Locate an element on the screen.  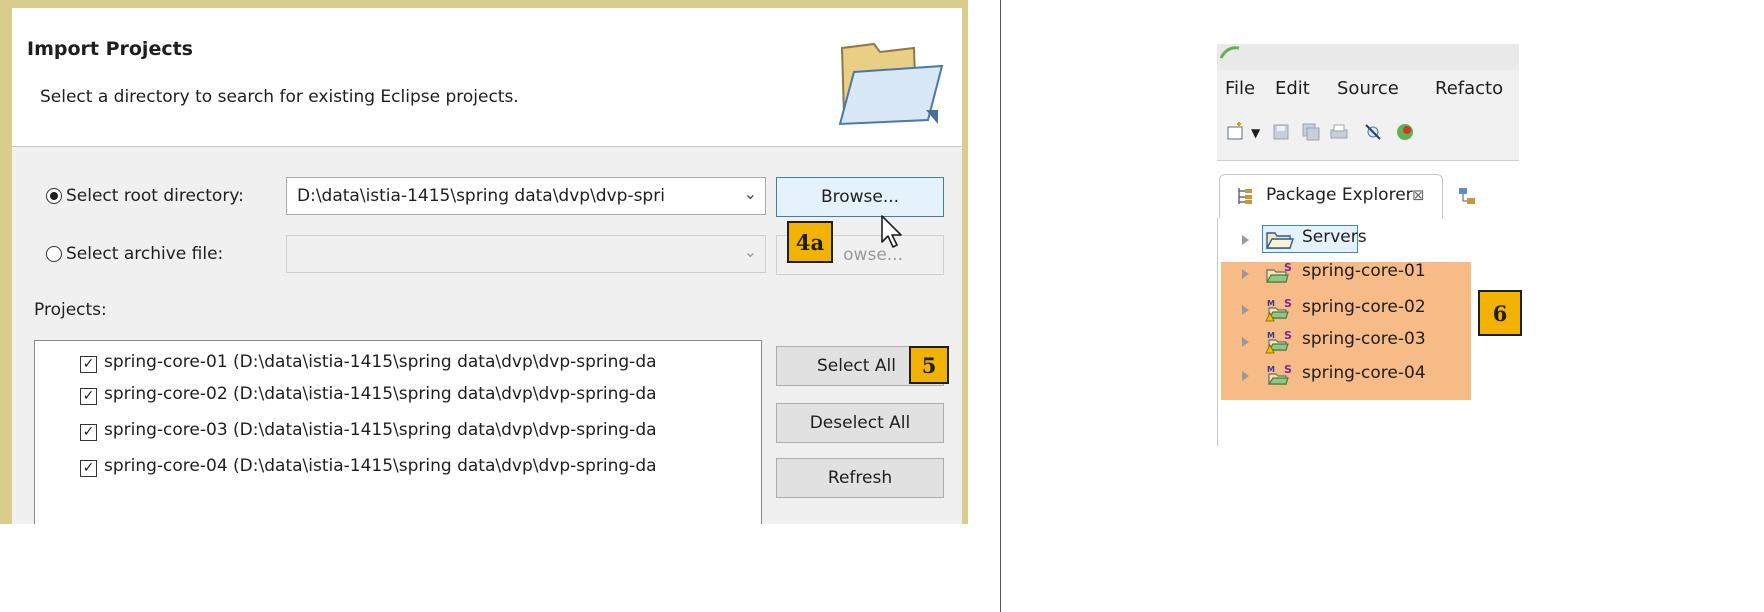
tree-item-label: spring-core-04 is located at coordinates (1364, 373).